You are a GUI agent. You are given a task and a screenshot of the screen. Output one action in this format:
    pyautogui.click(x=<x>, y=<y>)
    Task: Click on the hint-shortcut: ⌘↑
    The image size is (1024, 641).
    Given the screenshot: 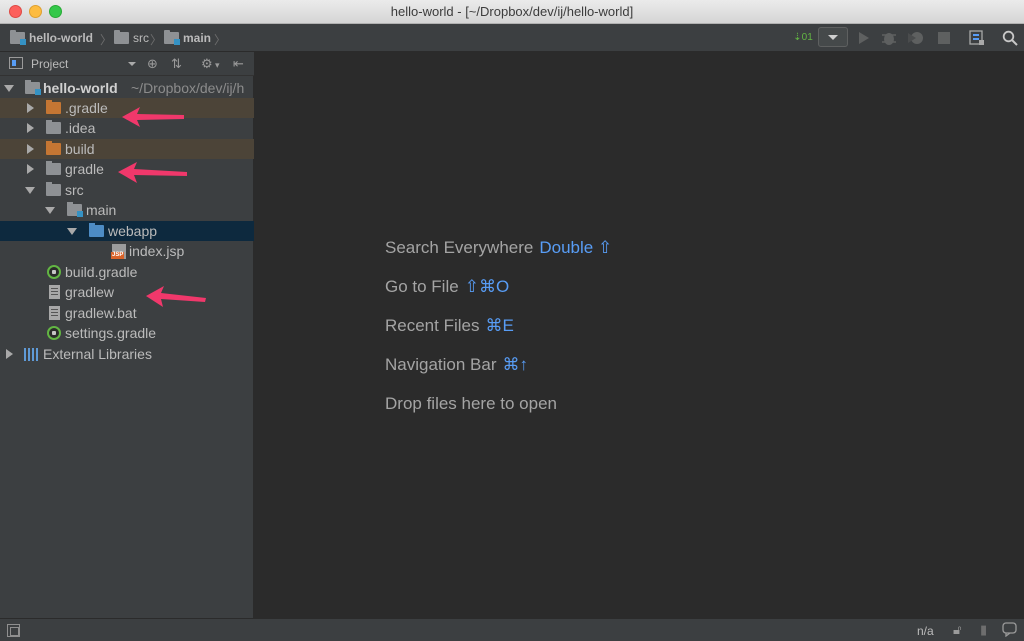 What is the action you would take?
    pyautogui.click(x=515, y=364)
    